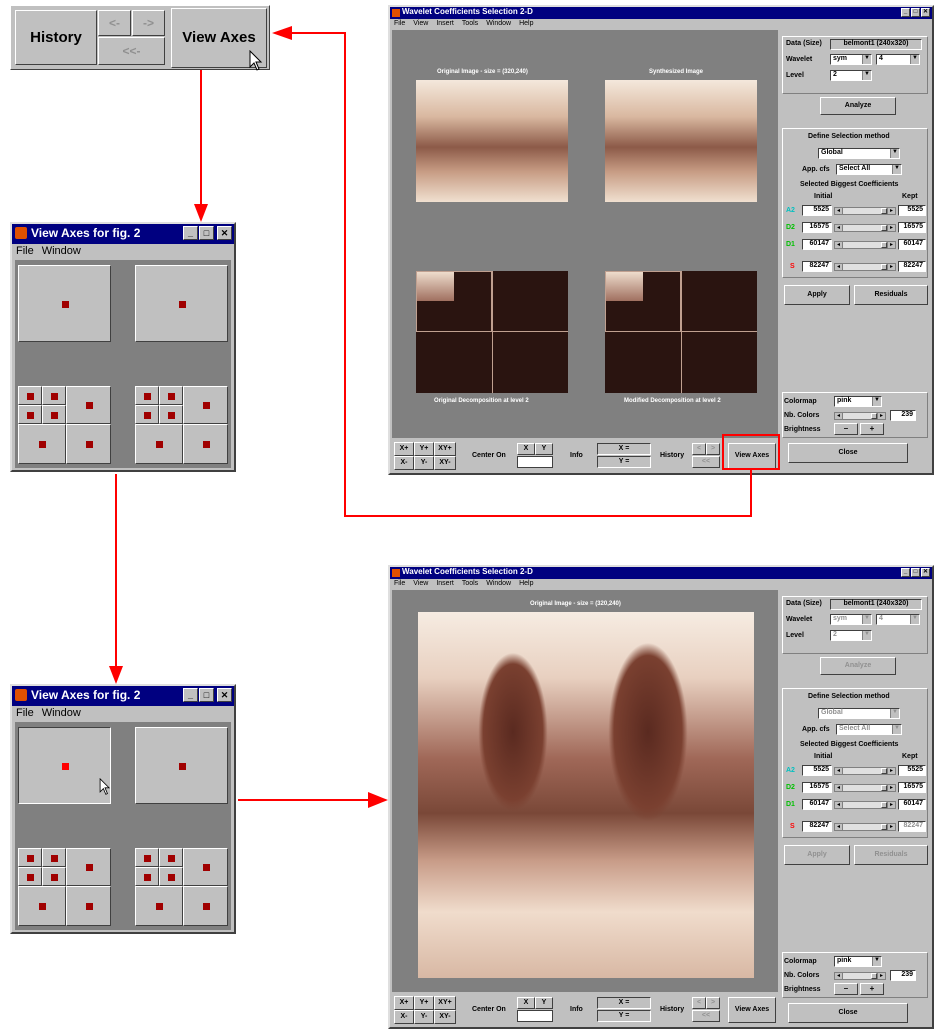  What do you see at coordinates (378, 800) in the screenshot?
I see `arrow-head-right` at bounding box center [378, 800].